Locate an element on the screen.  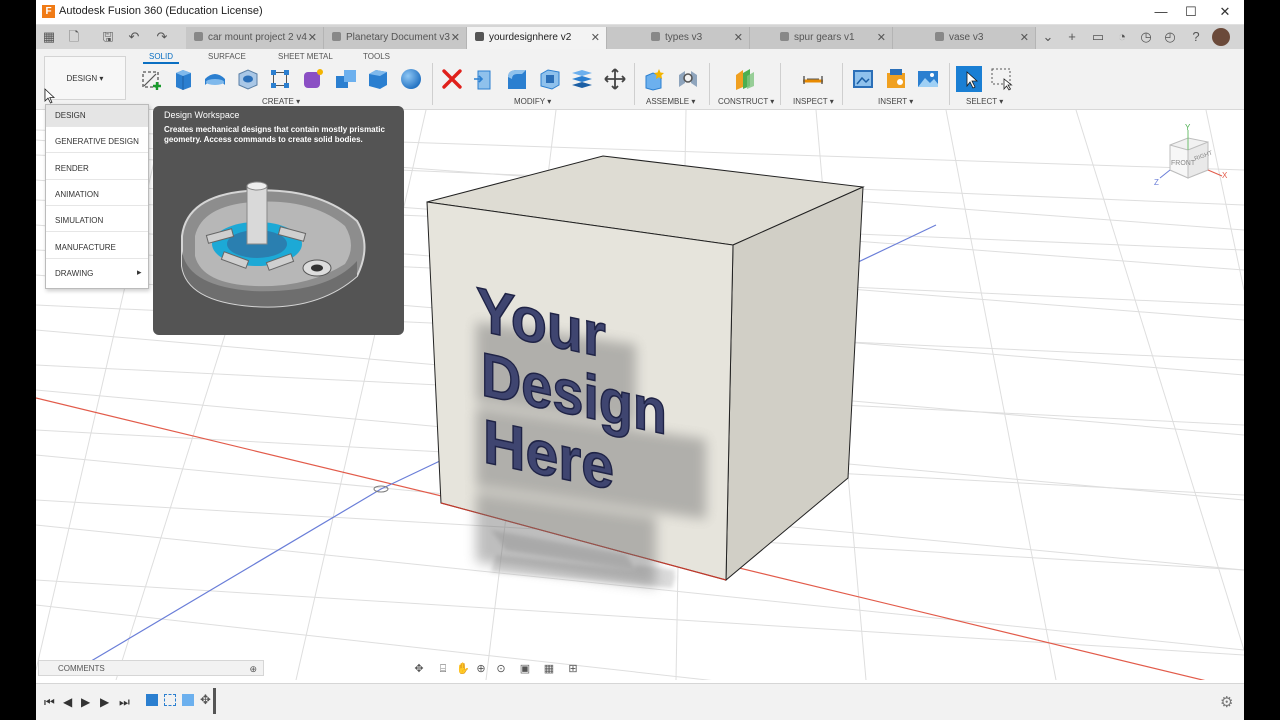
timeline-settings-gear-icon: ⚙ is located at coordinates (1226, 702).